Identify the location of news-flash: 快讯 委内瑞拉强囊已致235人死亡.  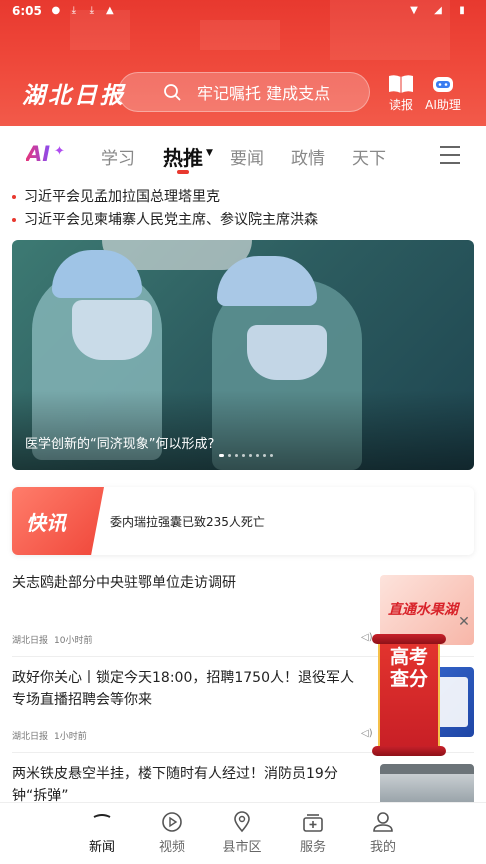
(243, 521).